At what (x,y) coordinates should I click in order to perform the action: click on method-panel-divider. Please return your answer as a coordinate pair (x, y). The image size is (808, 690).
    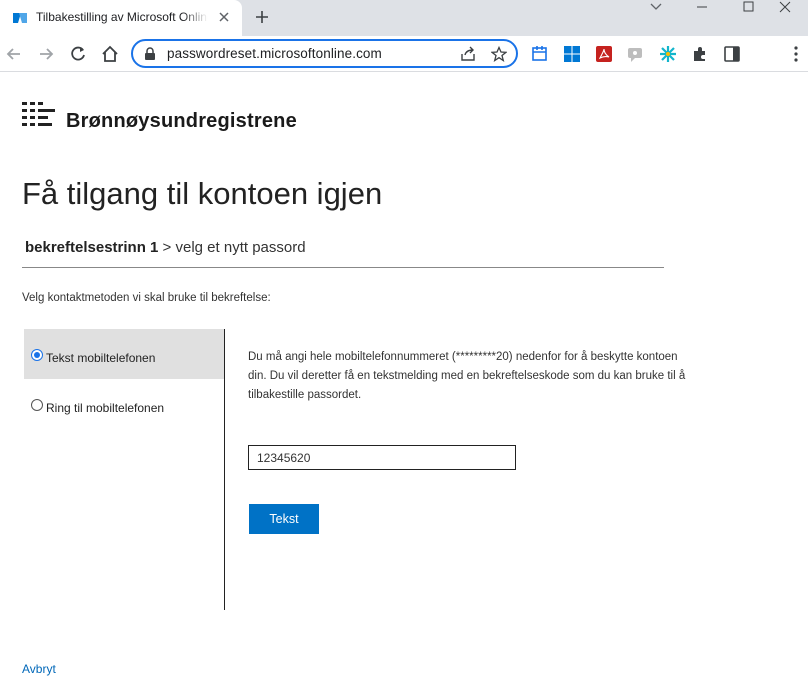
    Looking at the image, I should click on (224, 469).